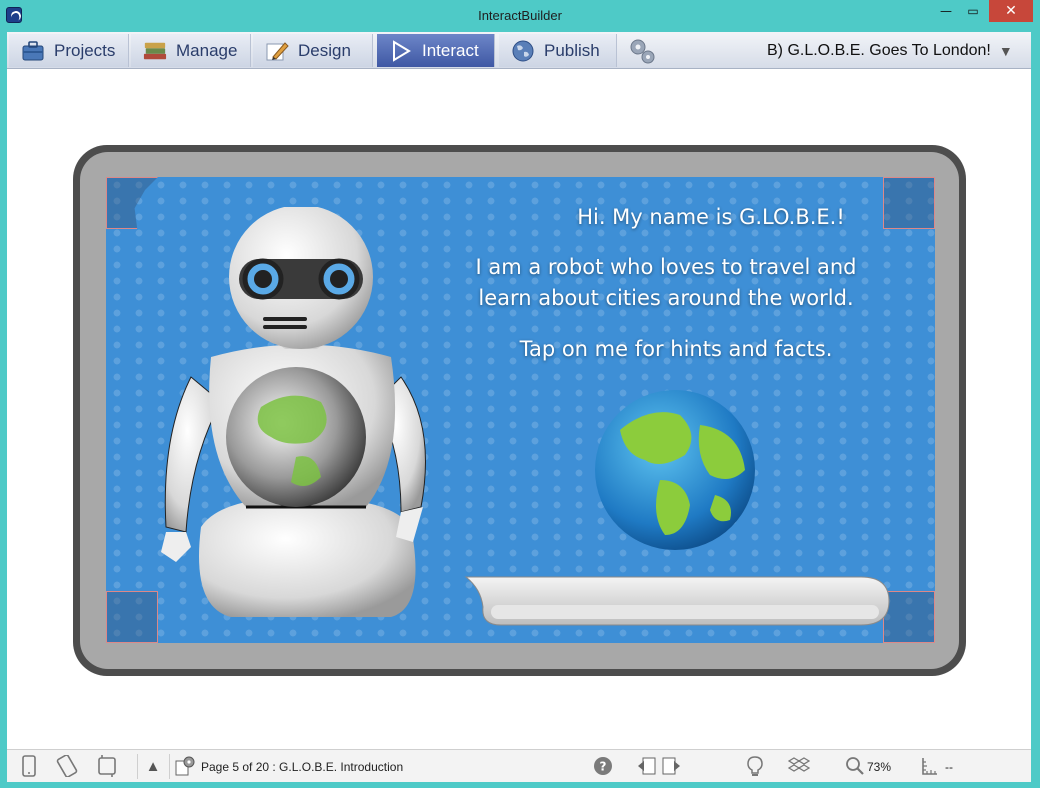 The height and width of the screenshot is (788, 1040). Describe the element at coordinates (946, 11) in the screenshot. I see `minimize-button: —` at that location.